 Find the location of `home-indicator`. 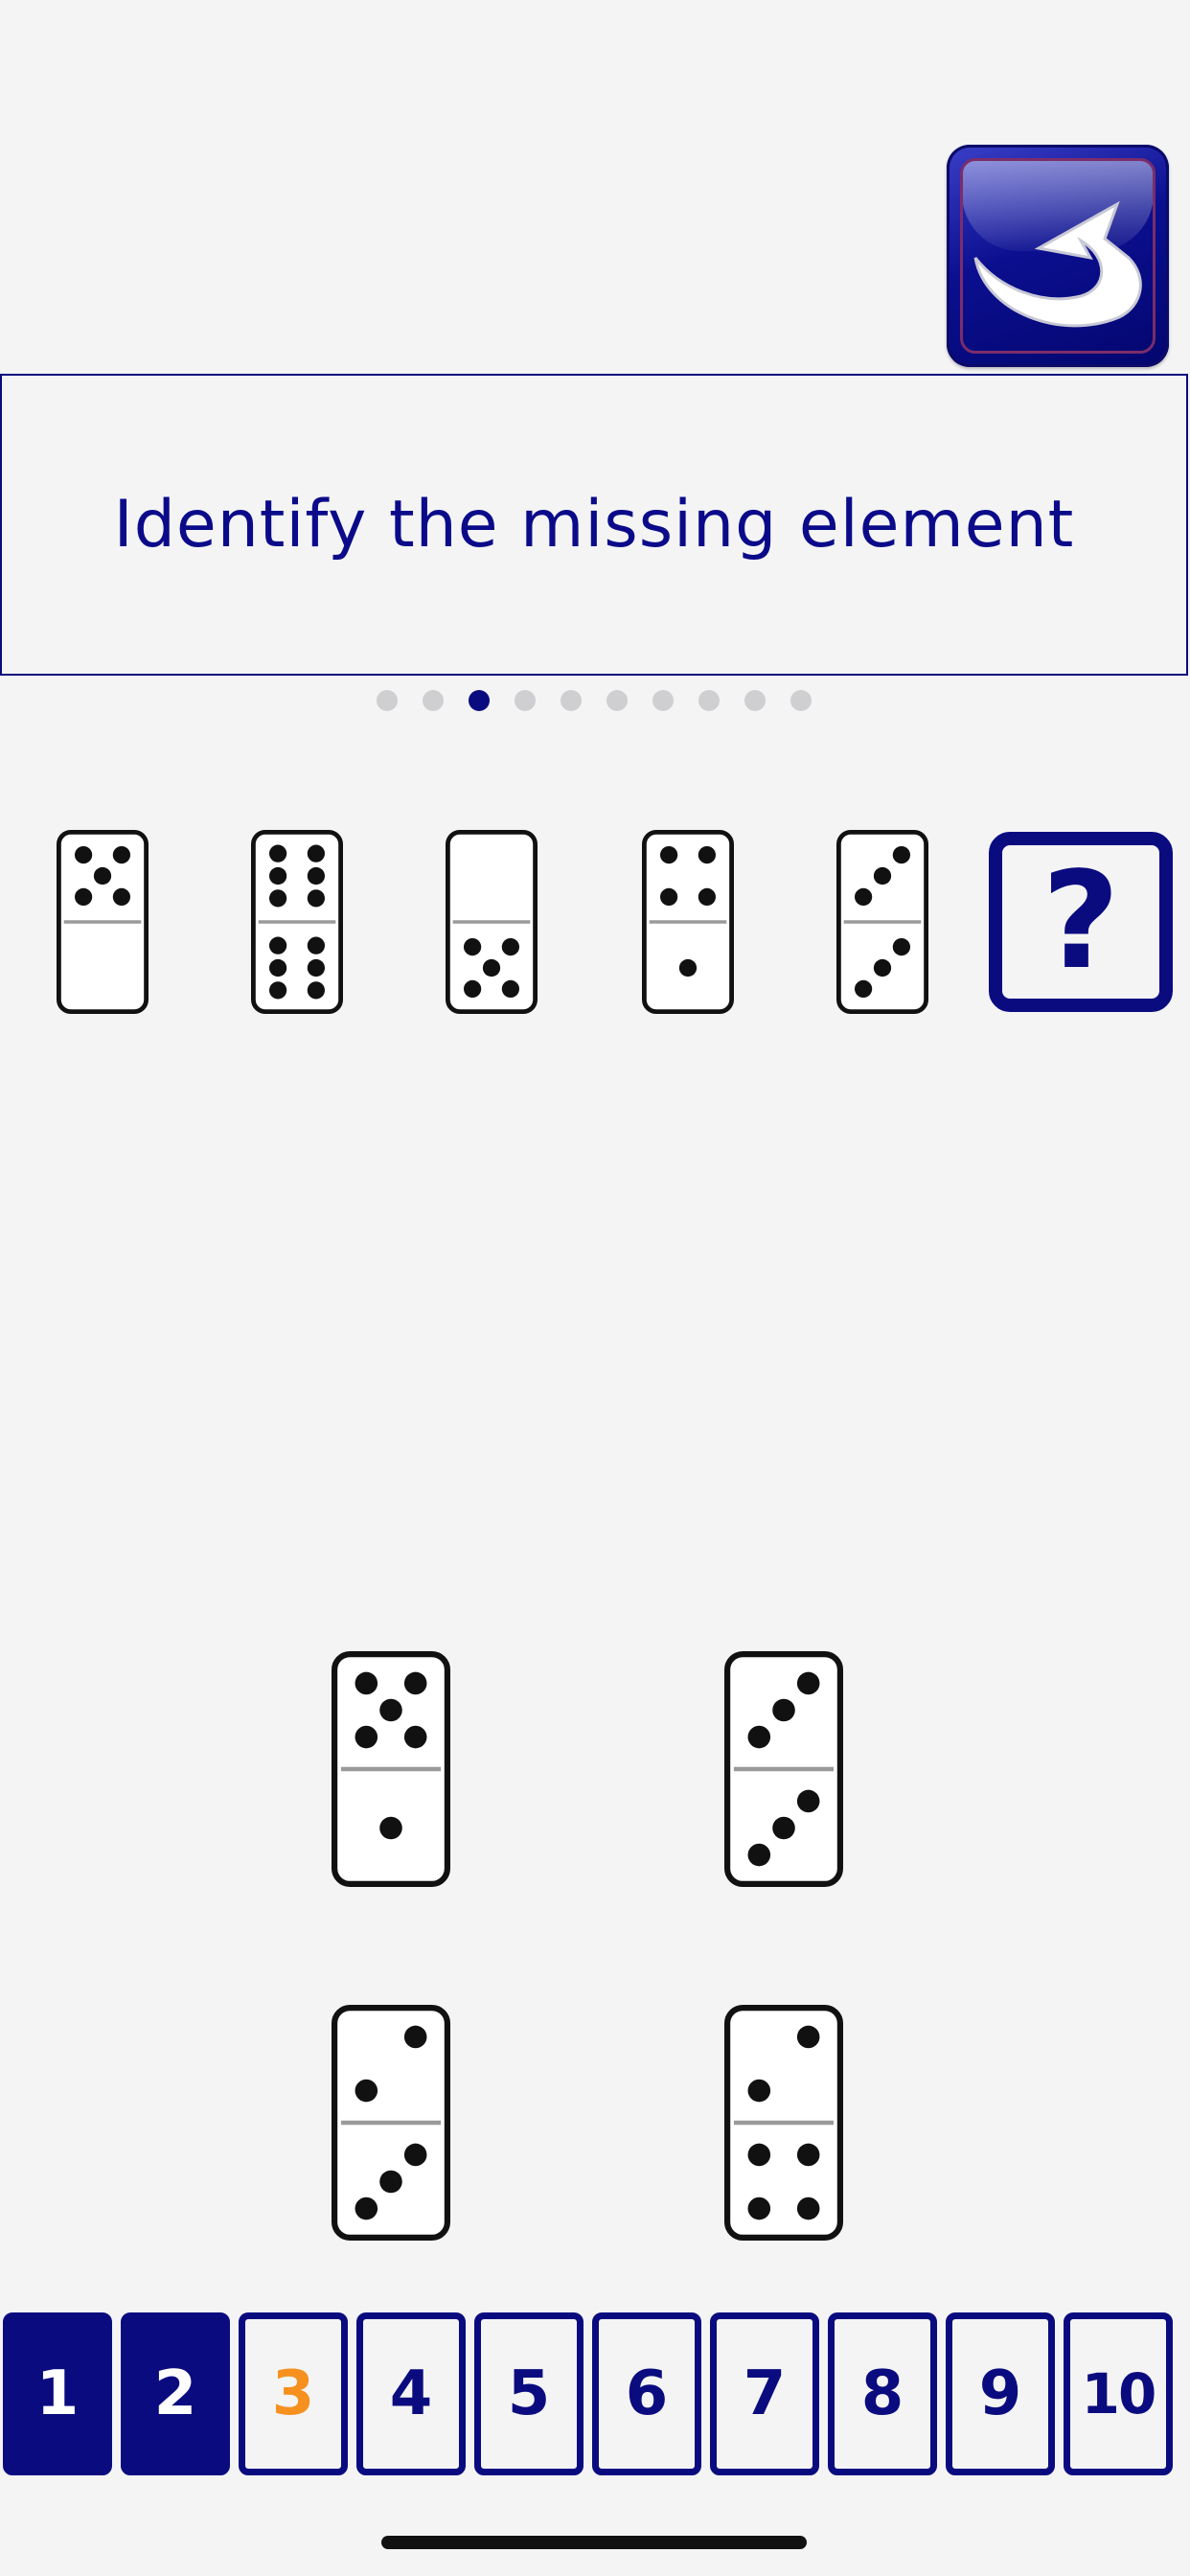

home-indicator is located at coordinates (594, 2542).